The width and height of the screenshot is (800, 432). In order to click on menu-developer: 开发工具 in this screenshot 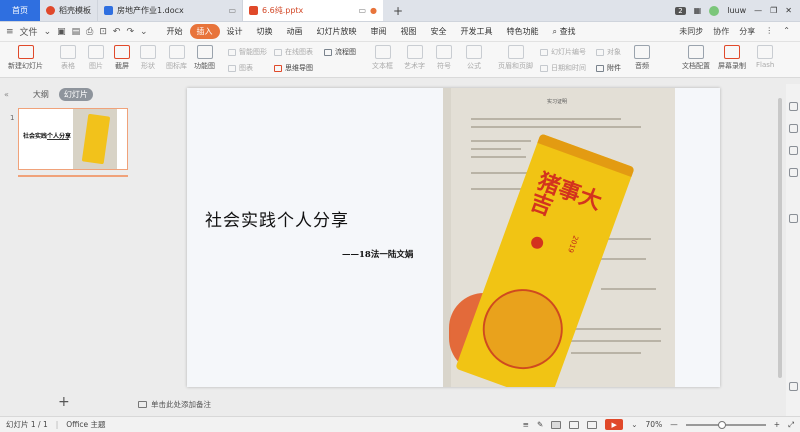, I will do `click(477, 31)`.